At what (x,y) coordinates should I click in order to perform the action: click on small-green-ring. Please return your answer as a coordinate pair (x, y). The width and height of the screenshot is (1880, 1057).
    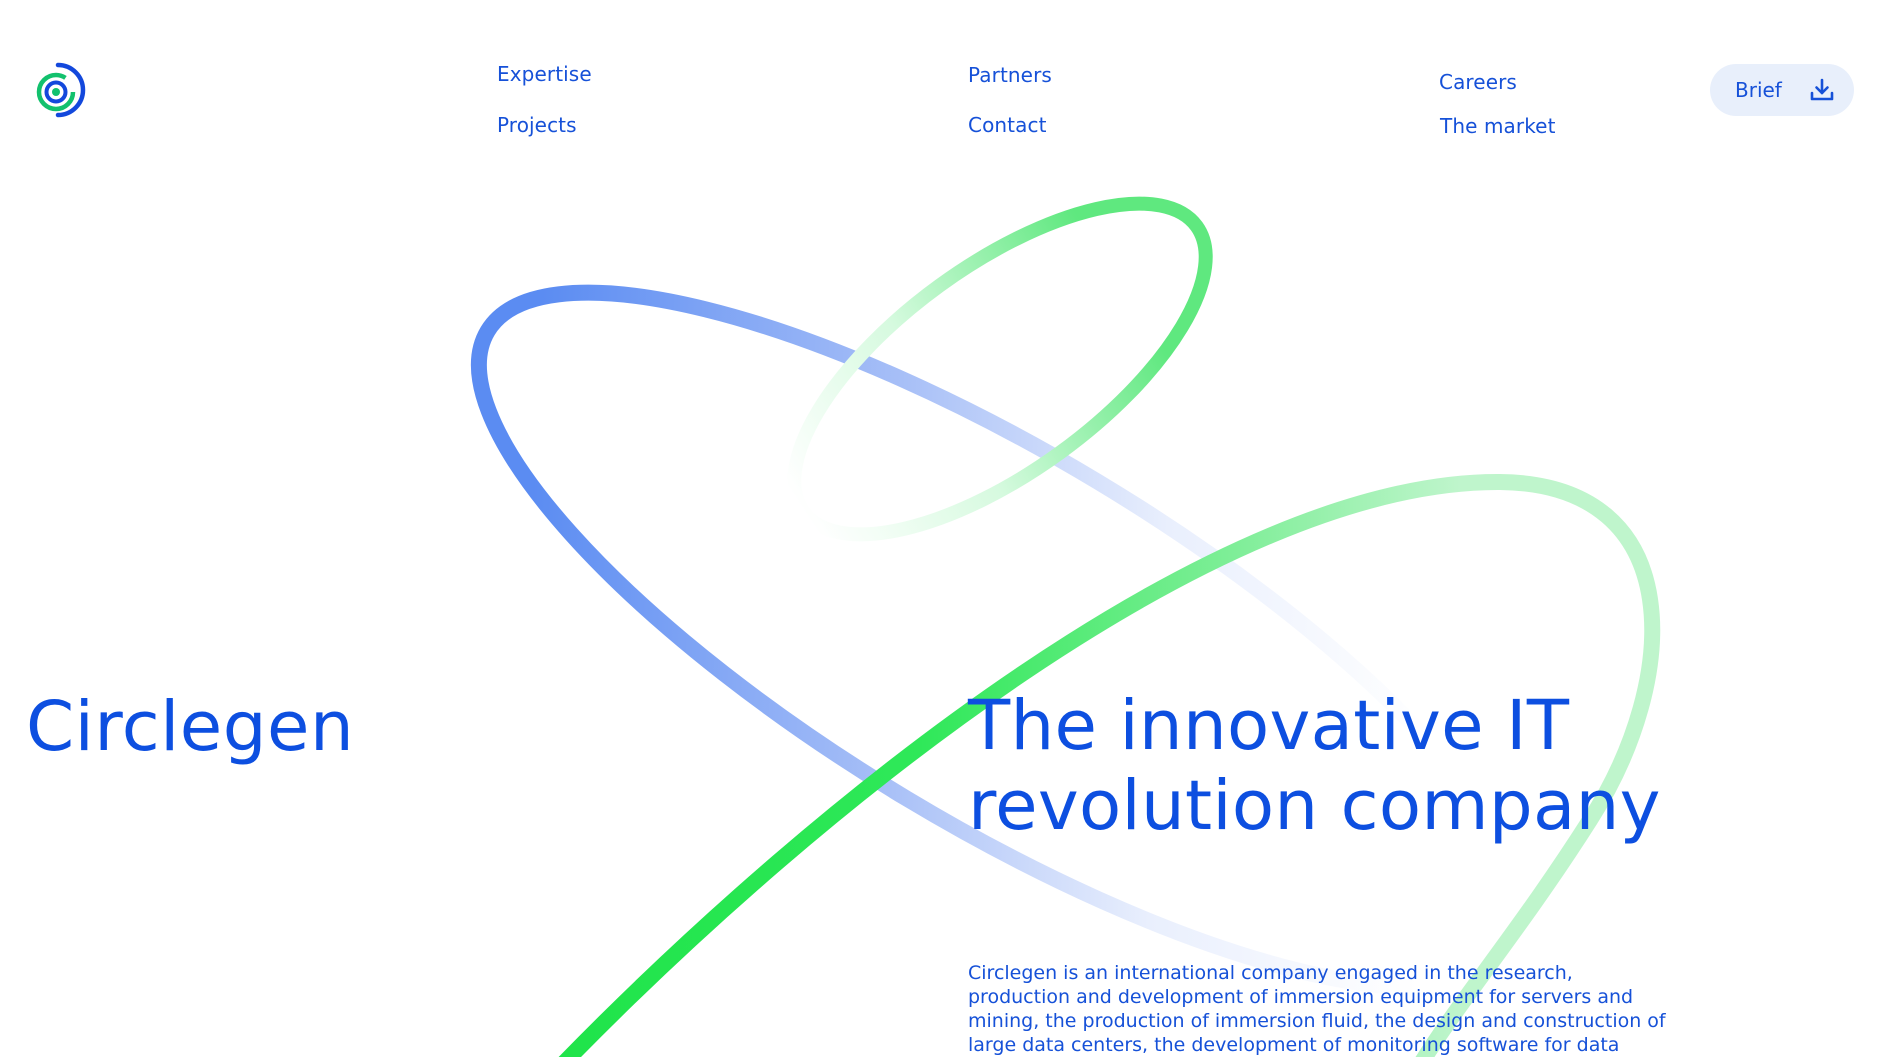
    Looking at the image, I should click on (1000, 369).